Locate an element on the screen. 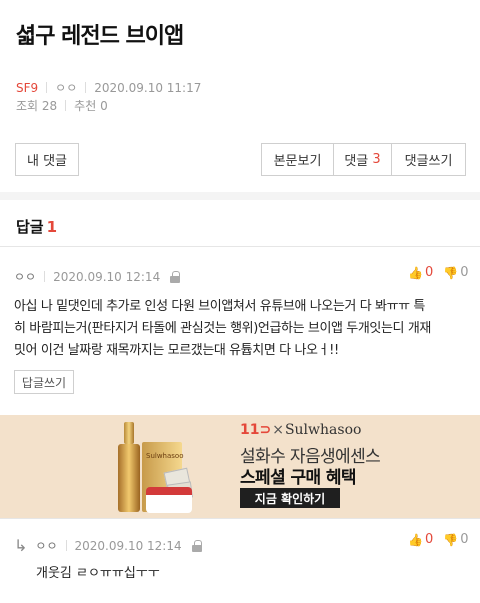 The height and width of the screenshot is (603, 480). ad-box-label: Sulwhasoo is located at coordinates (165, 456).